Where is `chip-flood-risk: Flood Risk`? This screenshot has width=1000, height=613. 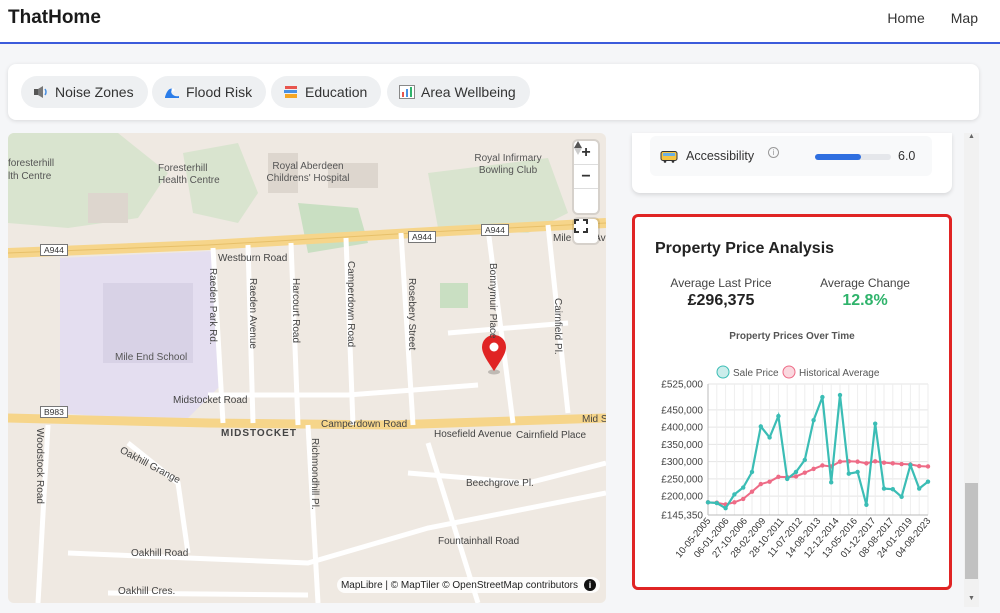 chip-flood-risk: Flood Risk is located at coordinates (209, 92).